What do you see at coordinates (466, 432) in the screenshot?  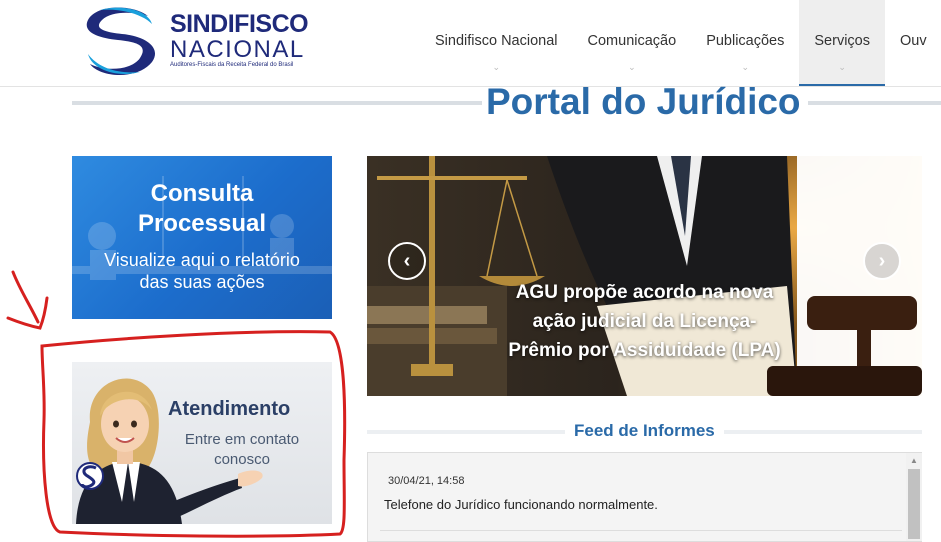 I see `feed-divider-left` at bounding box center [466, 432].